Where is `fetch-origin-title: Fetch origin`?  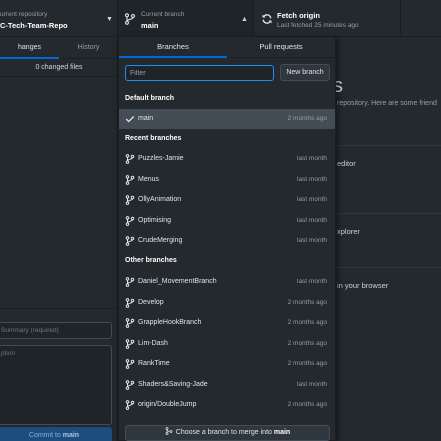 fetch-origin-title: Fetch origin is located at coordinates (298, 15).